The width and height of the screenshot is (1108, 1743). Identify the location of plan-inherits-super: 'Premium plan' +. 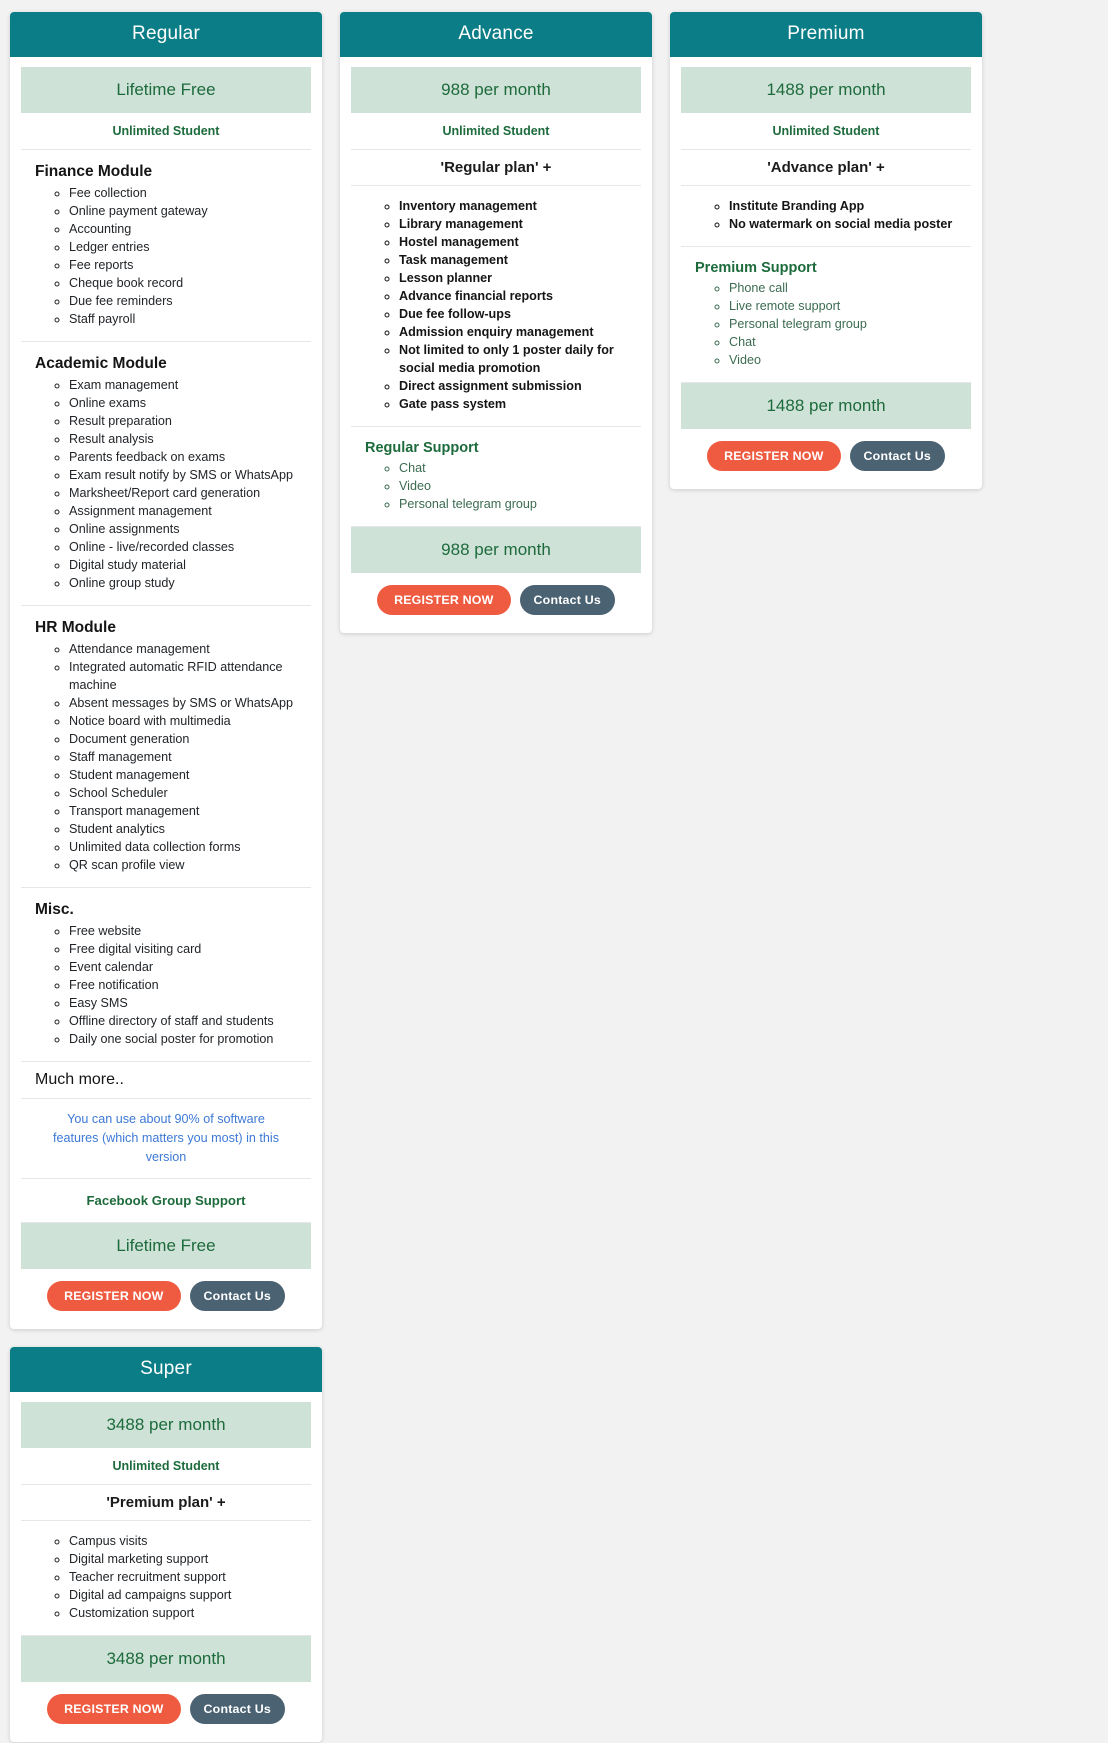
(166, 1502).